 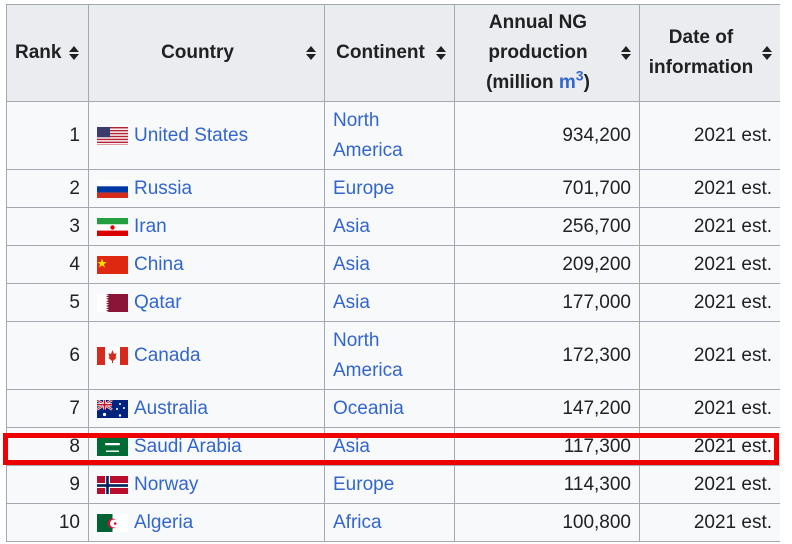 I want to click on country-link: Australia, so click(x=171, y=409).